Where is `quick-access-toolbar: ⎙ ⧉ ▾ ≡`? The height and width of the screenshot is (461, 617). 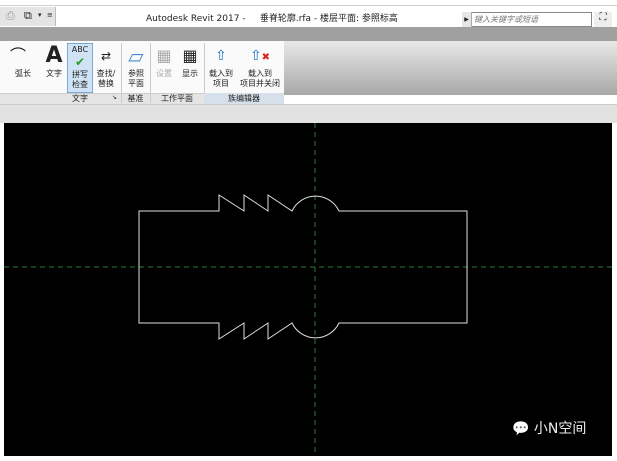
quick-access-toolbar: ⎙ ⧉ ▾ ≡ is located at coordinates (28, 16).